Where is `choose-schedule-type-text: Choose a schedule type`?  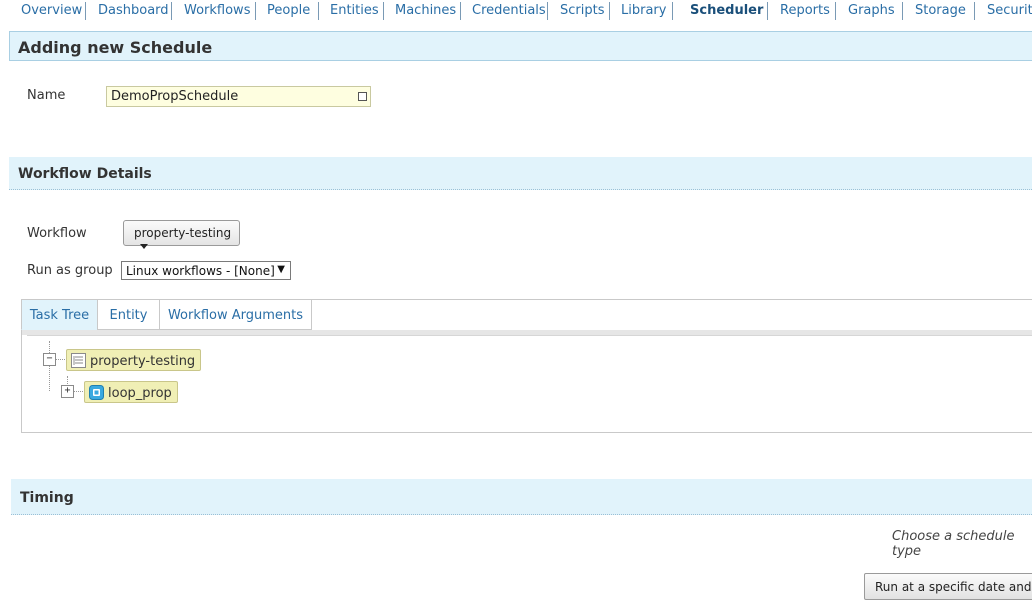
choose-schedule-type-text: Choose a schedule type is located at coordinates (953, 544).